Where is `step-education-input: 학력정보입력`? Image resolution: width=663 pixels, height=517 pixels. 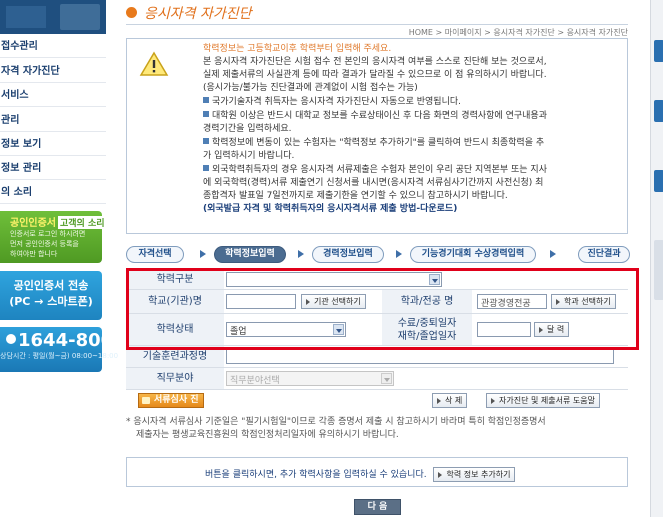
step-education-input: 학력정보입력 is located at coordinates (250, 254).